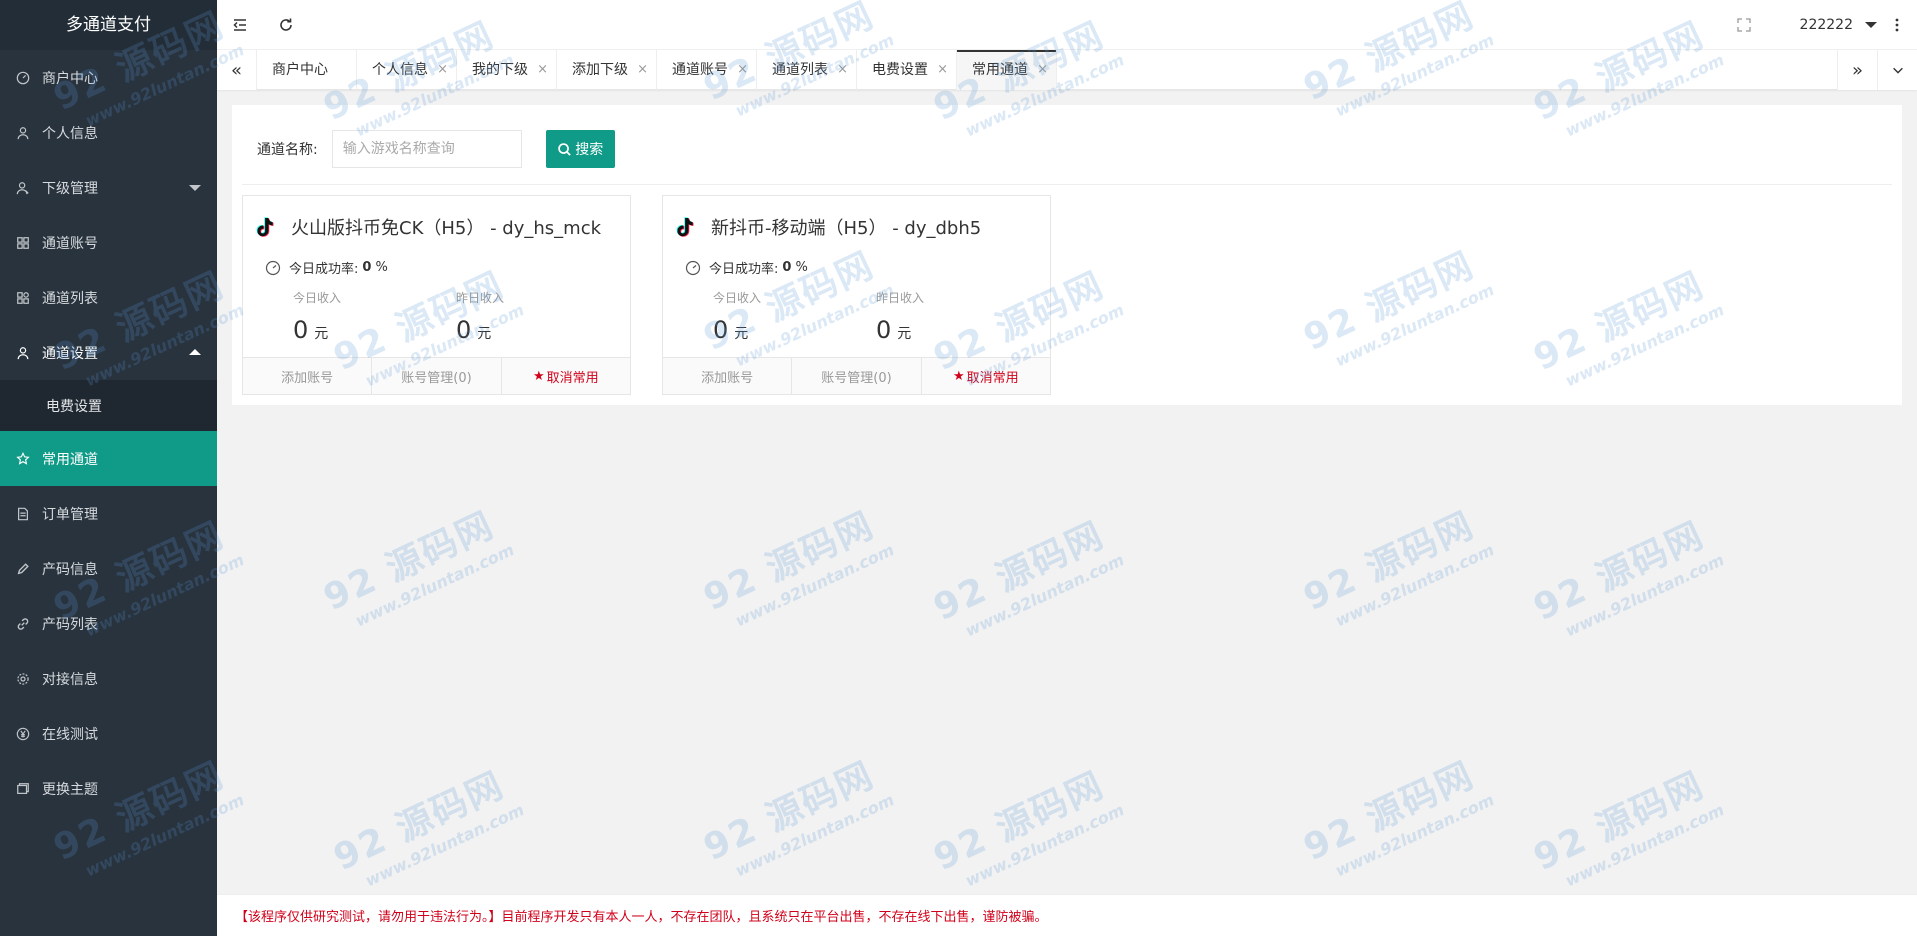 This screenshot has height=936, width=1917. I want to click on user-menu: 222222, so click(1838, 25).